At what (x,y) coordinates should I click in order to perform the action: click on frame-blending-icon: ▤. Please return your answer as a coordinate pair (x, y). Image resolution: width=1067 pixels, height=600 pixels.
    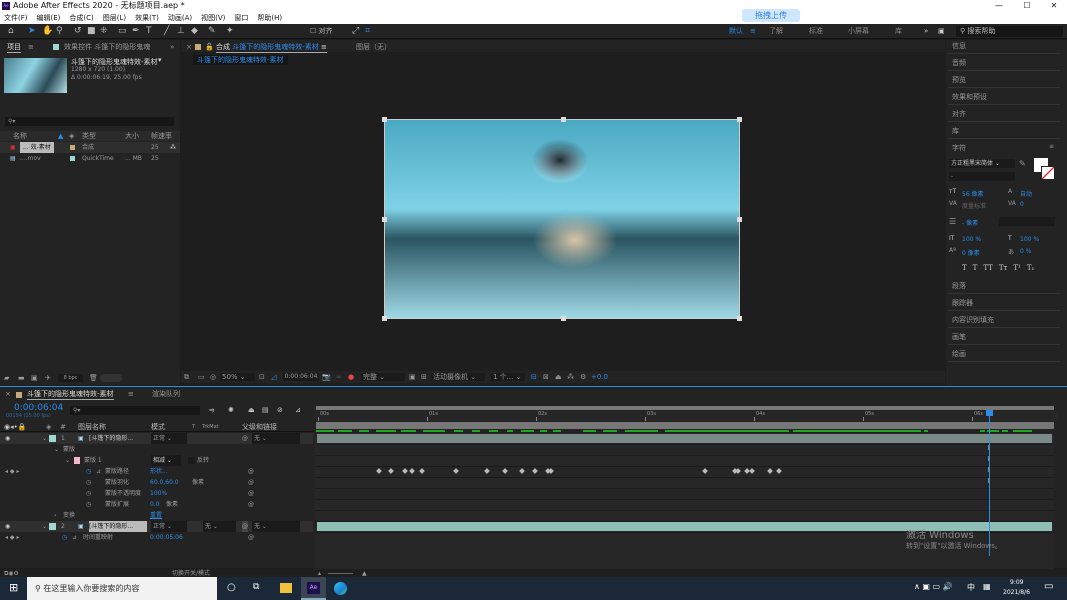
    Looking at the image, I should click on (265, 410).